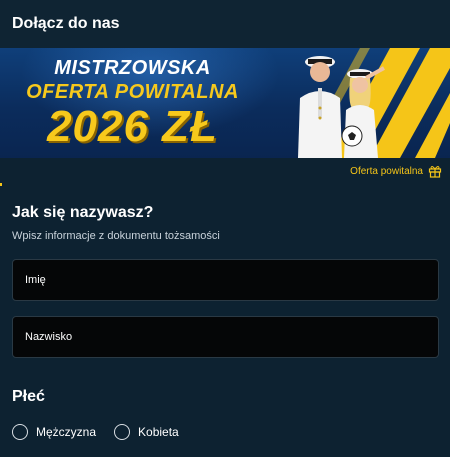 The width and height of the screenshot is (450, 457). I want to click on gender-option-female-label: Kobieta, so click(158, 432).